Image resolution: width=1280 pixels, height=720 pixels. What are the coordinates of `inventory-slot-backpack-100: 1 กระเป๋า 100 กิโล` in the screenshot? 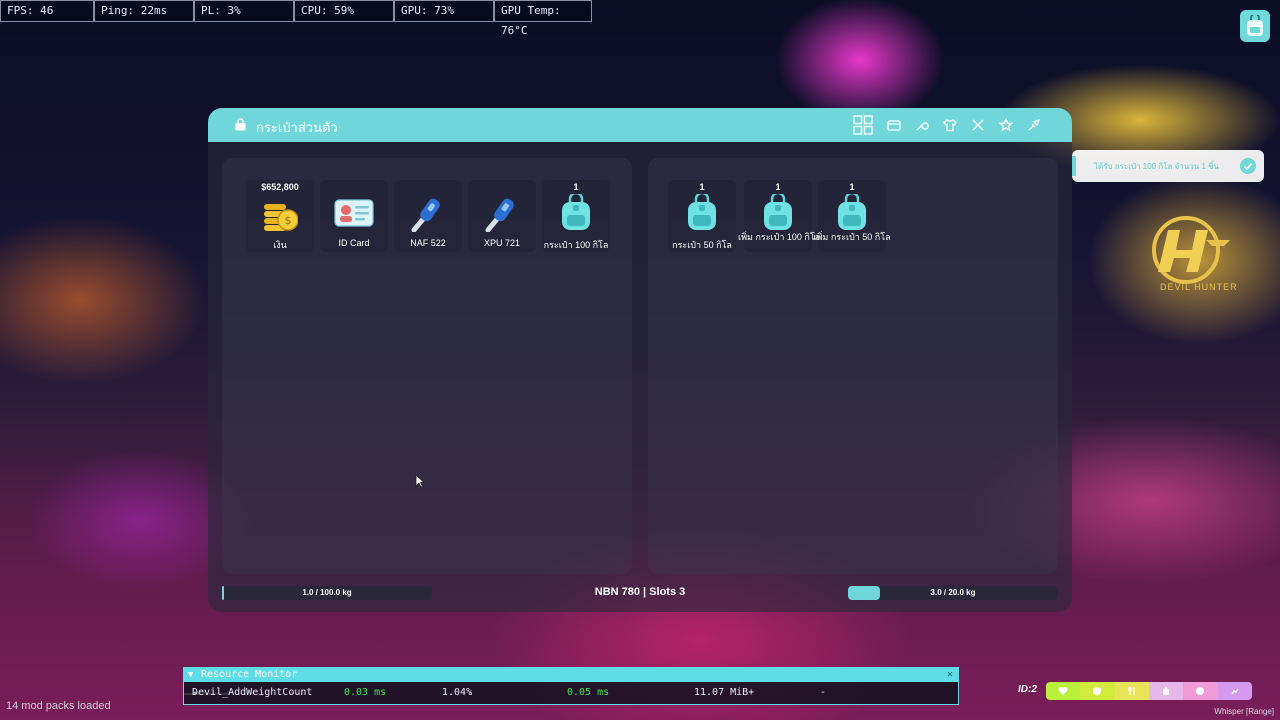 It's located at (576, 216).